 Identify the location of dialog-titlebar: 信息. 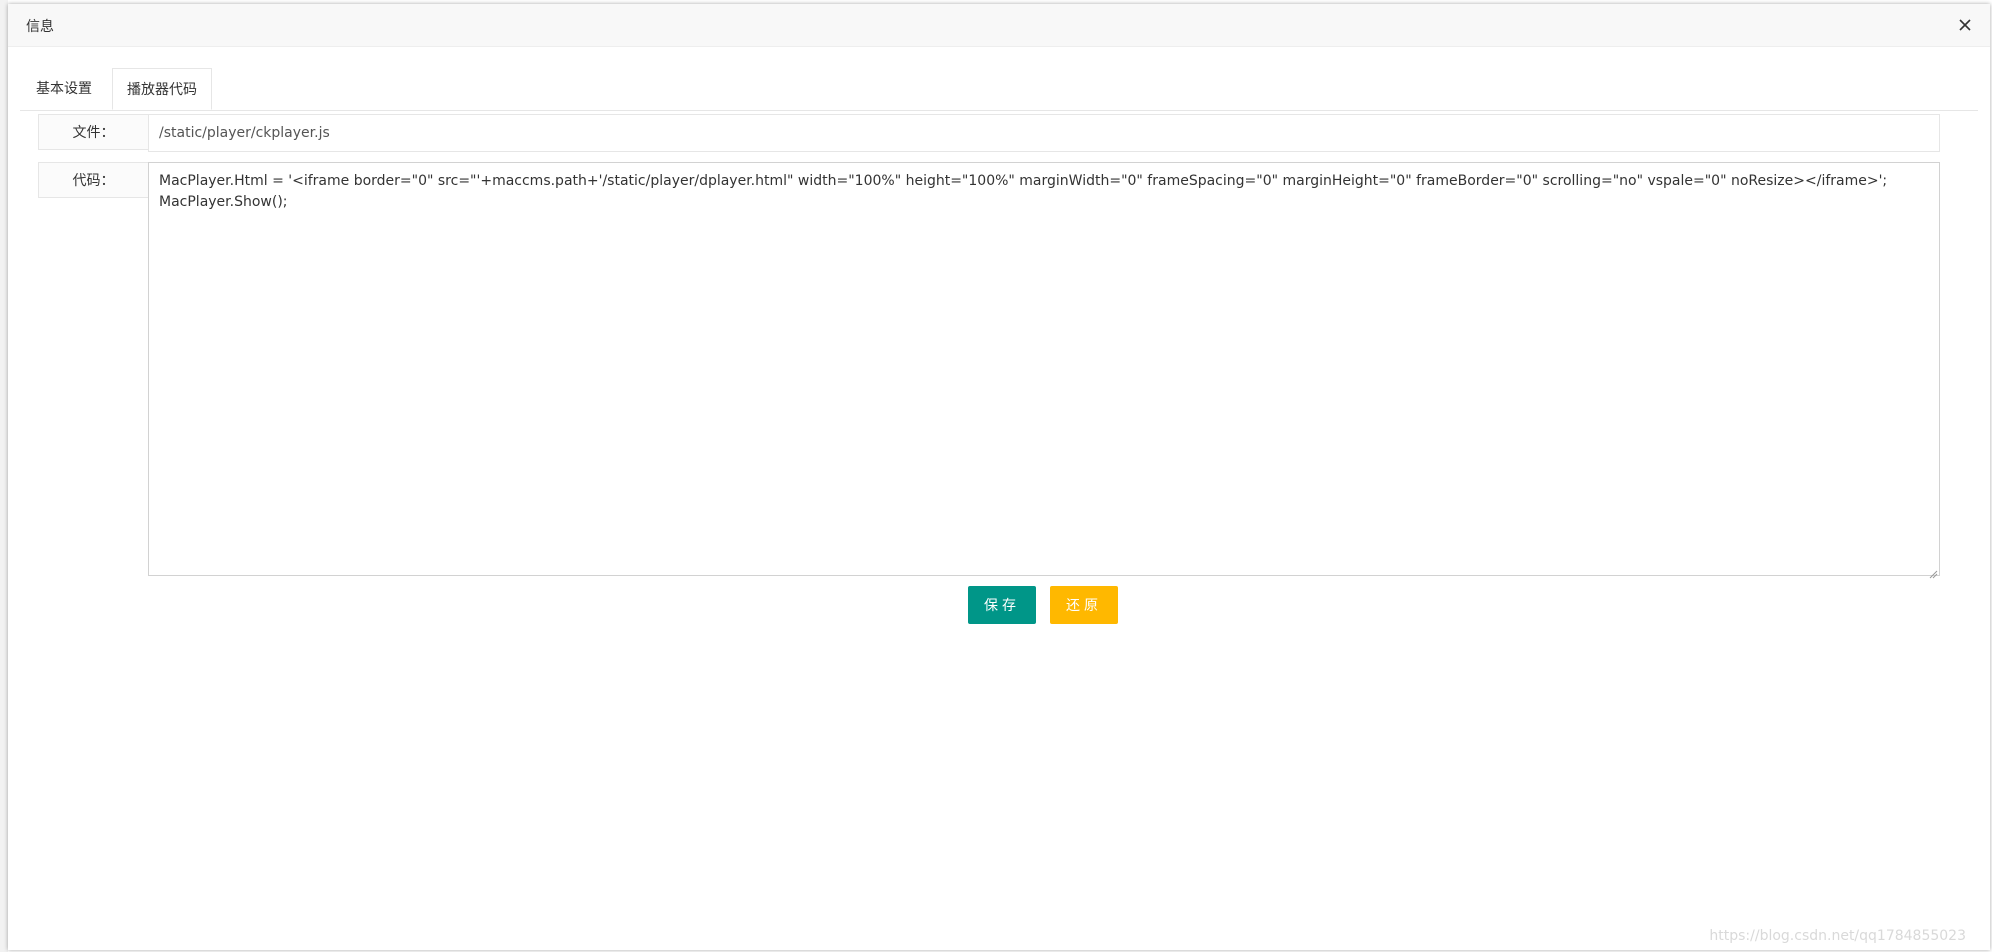
(999, 25).